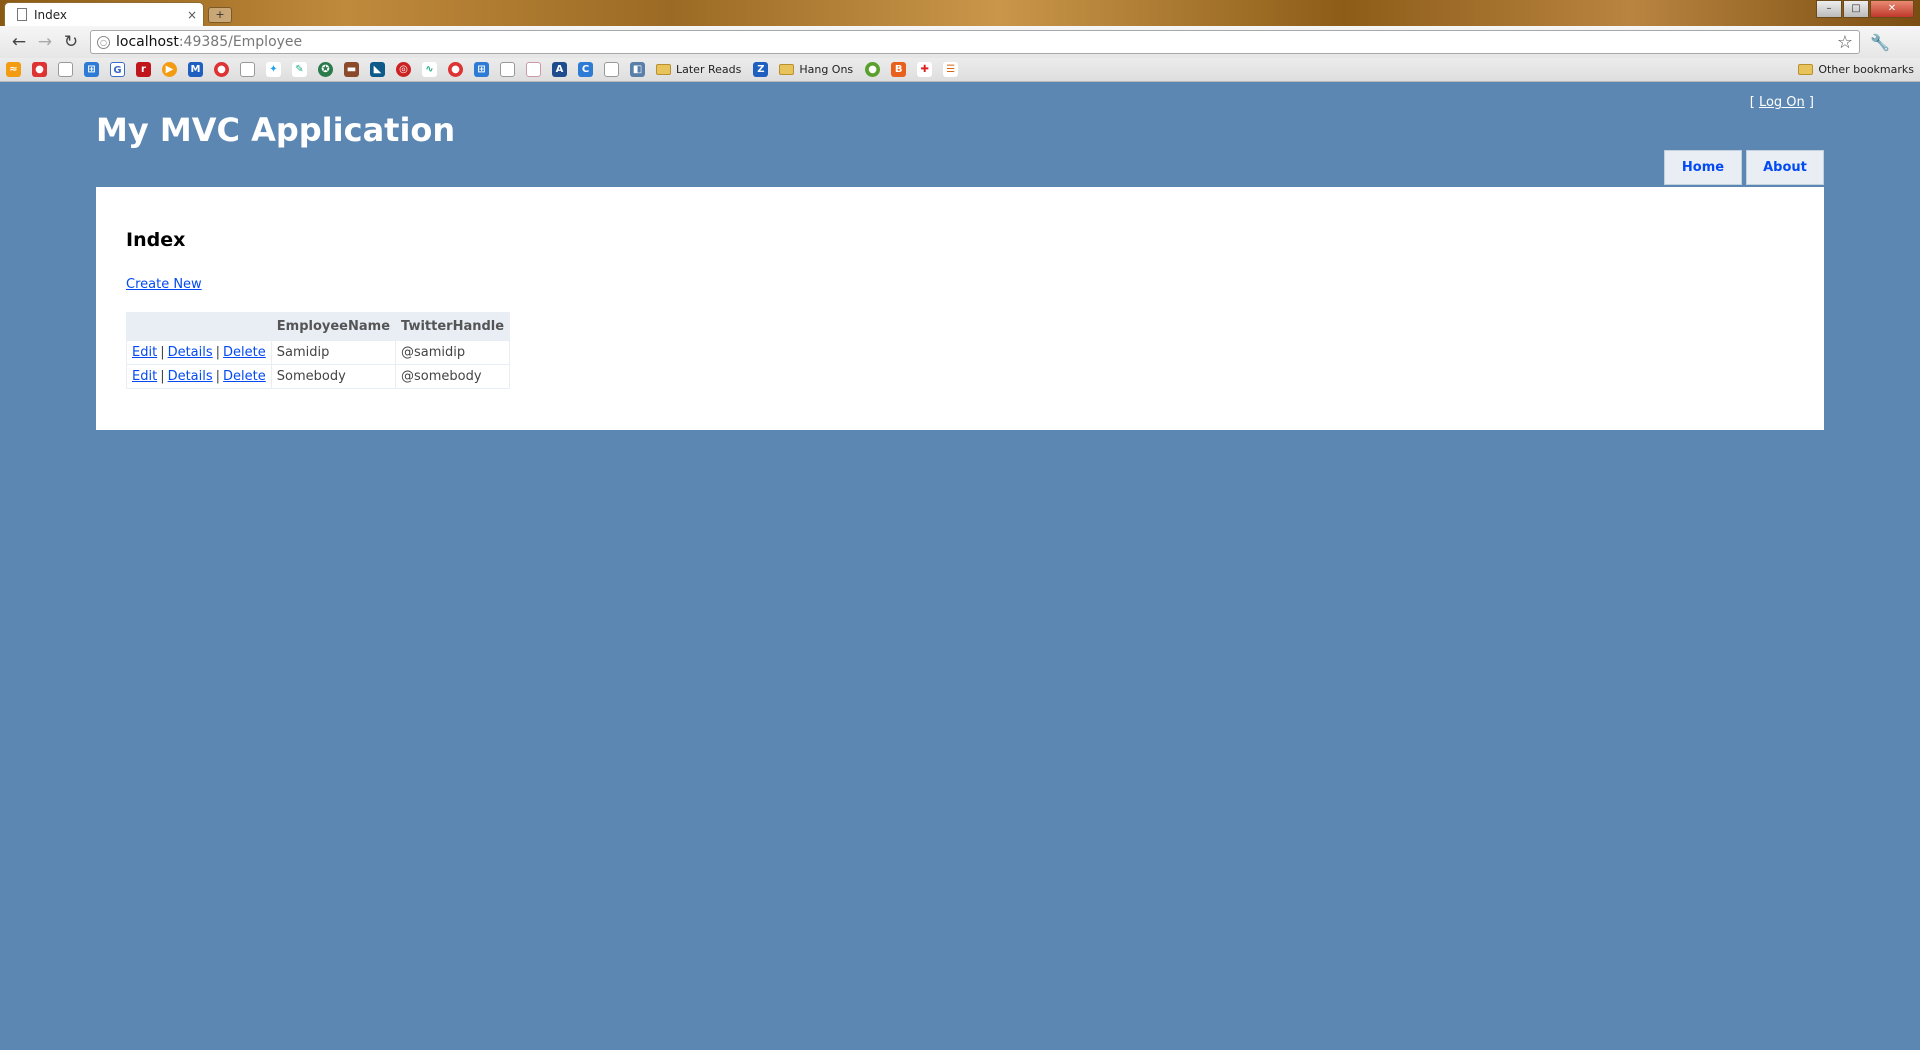 This screenshot has width=1920, height=1050. I want to click on menu-about: About, so click(1785, 167).